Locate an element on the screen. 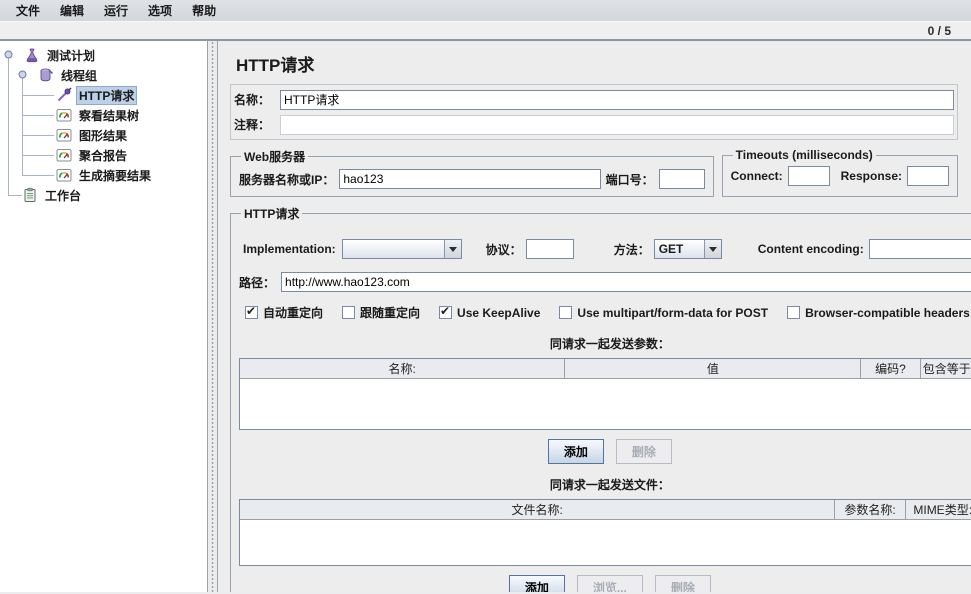 Image resolution: width=971 pixels, height=594 pixels. port-label: 端口号： is located at coordinates (629, 179).